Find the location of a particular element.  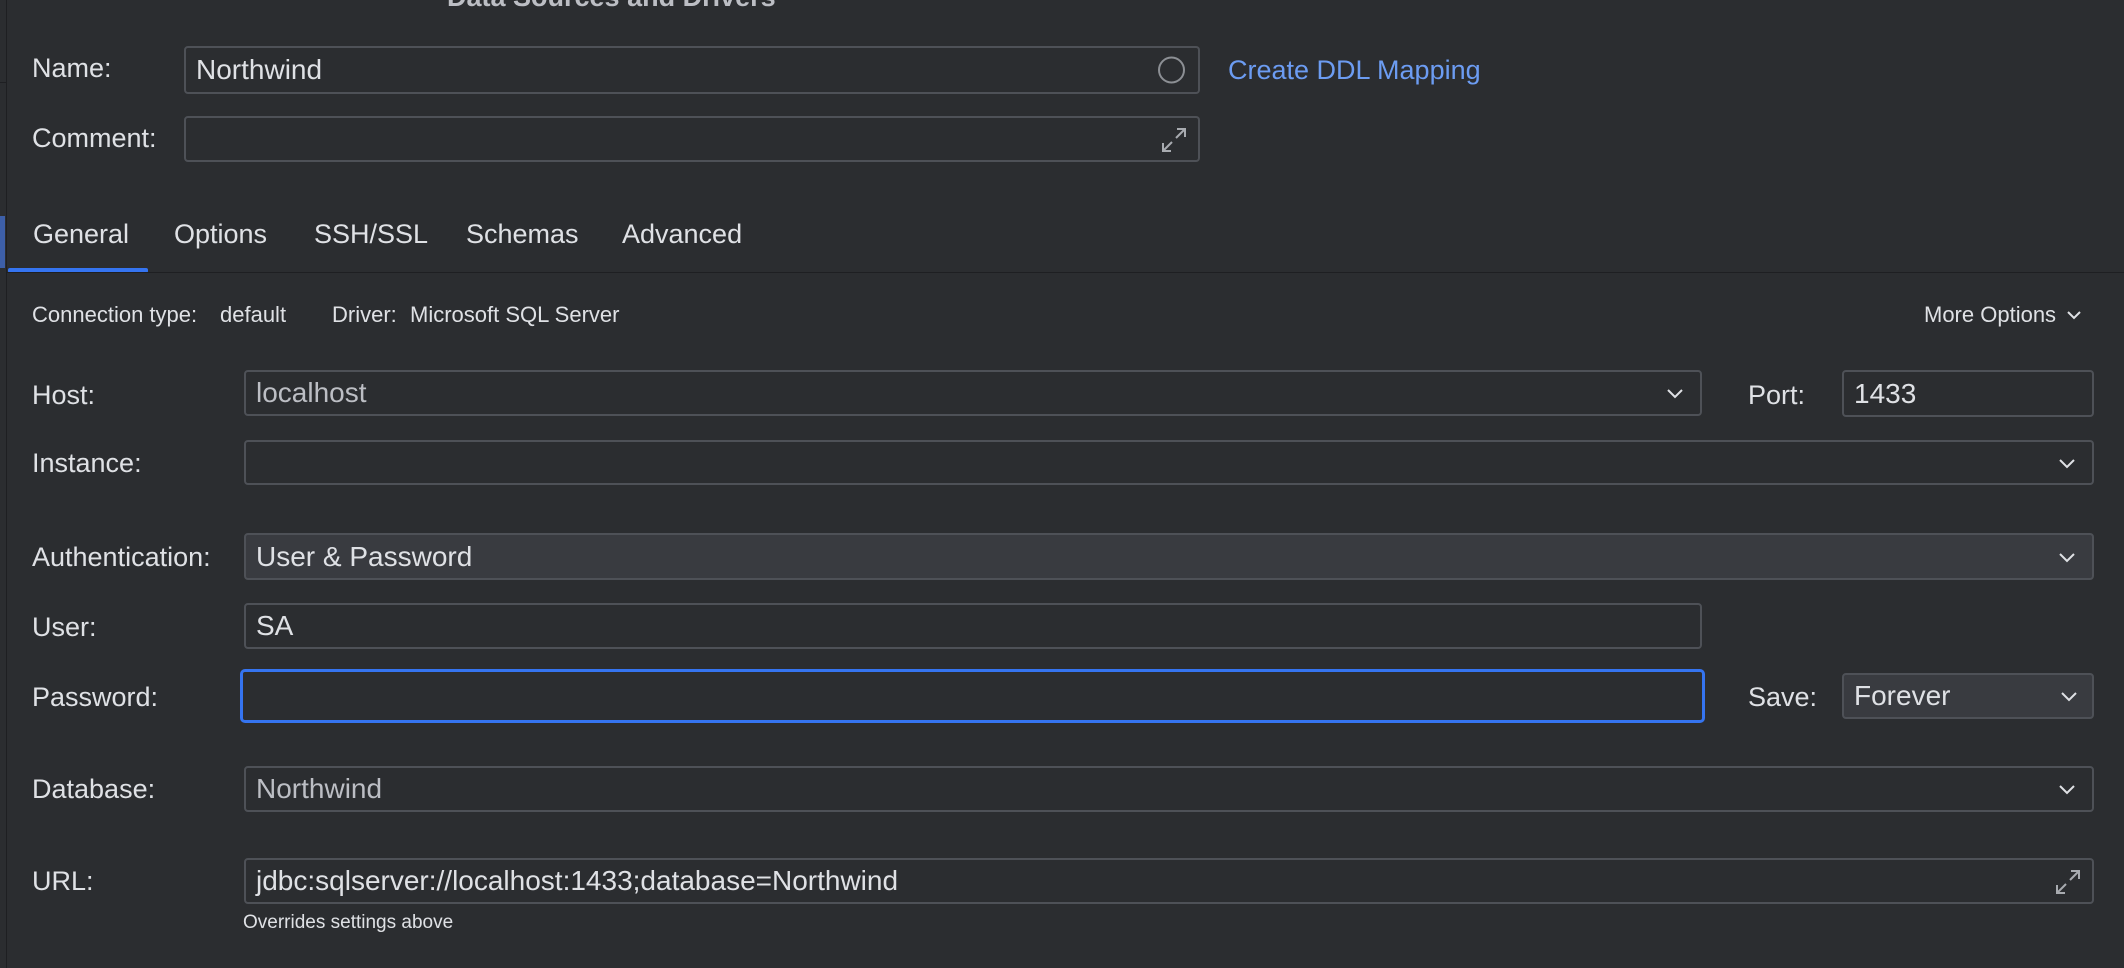

database-label: Database: is located at coordinates (94, 789).